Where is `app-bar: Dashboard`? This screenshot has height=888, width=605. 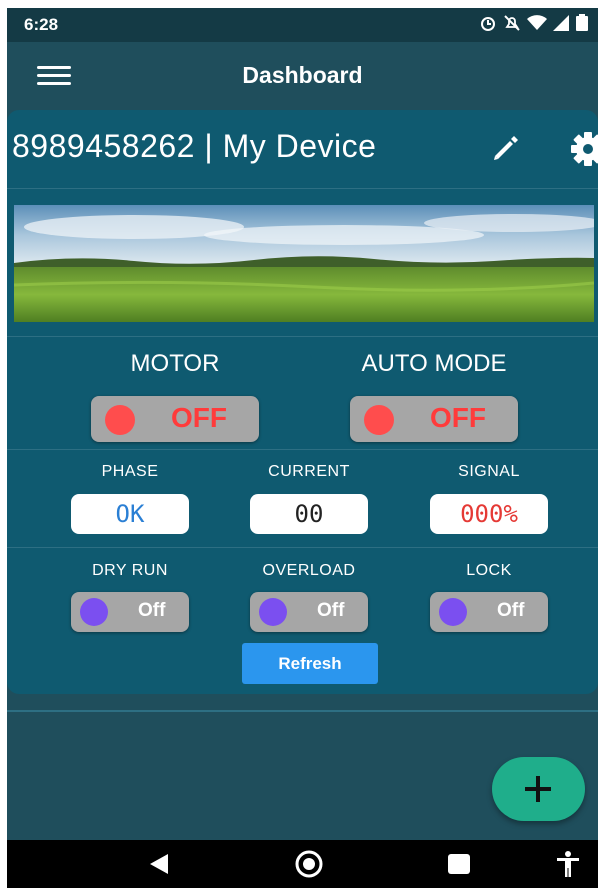
app-bar: Dashboard is located at coordinates (302, 75).